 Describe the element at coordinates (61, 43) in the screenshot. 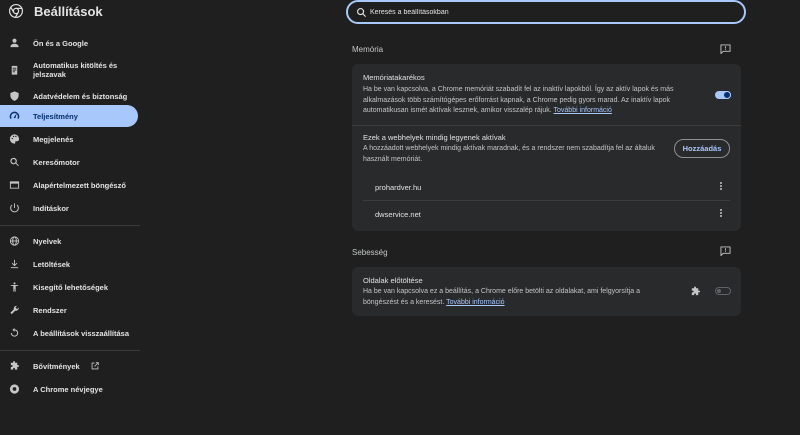

I see `sidebar-item-label: Ön és a Google` at that location.